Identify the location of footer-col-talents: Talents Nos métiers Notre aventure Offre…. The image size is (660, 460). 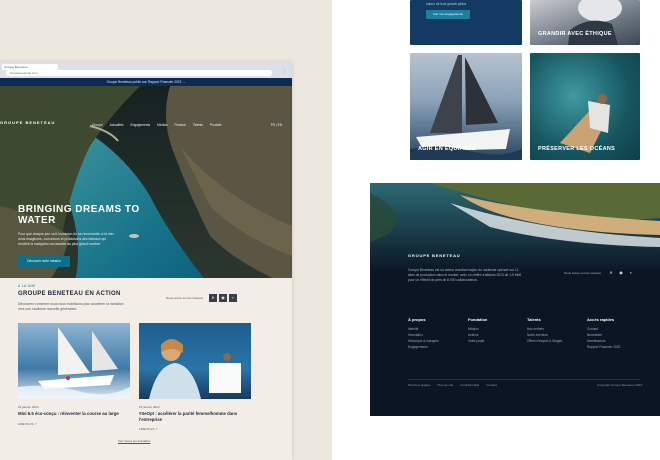
(544, 330).